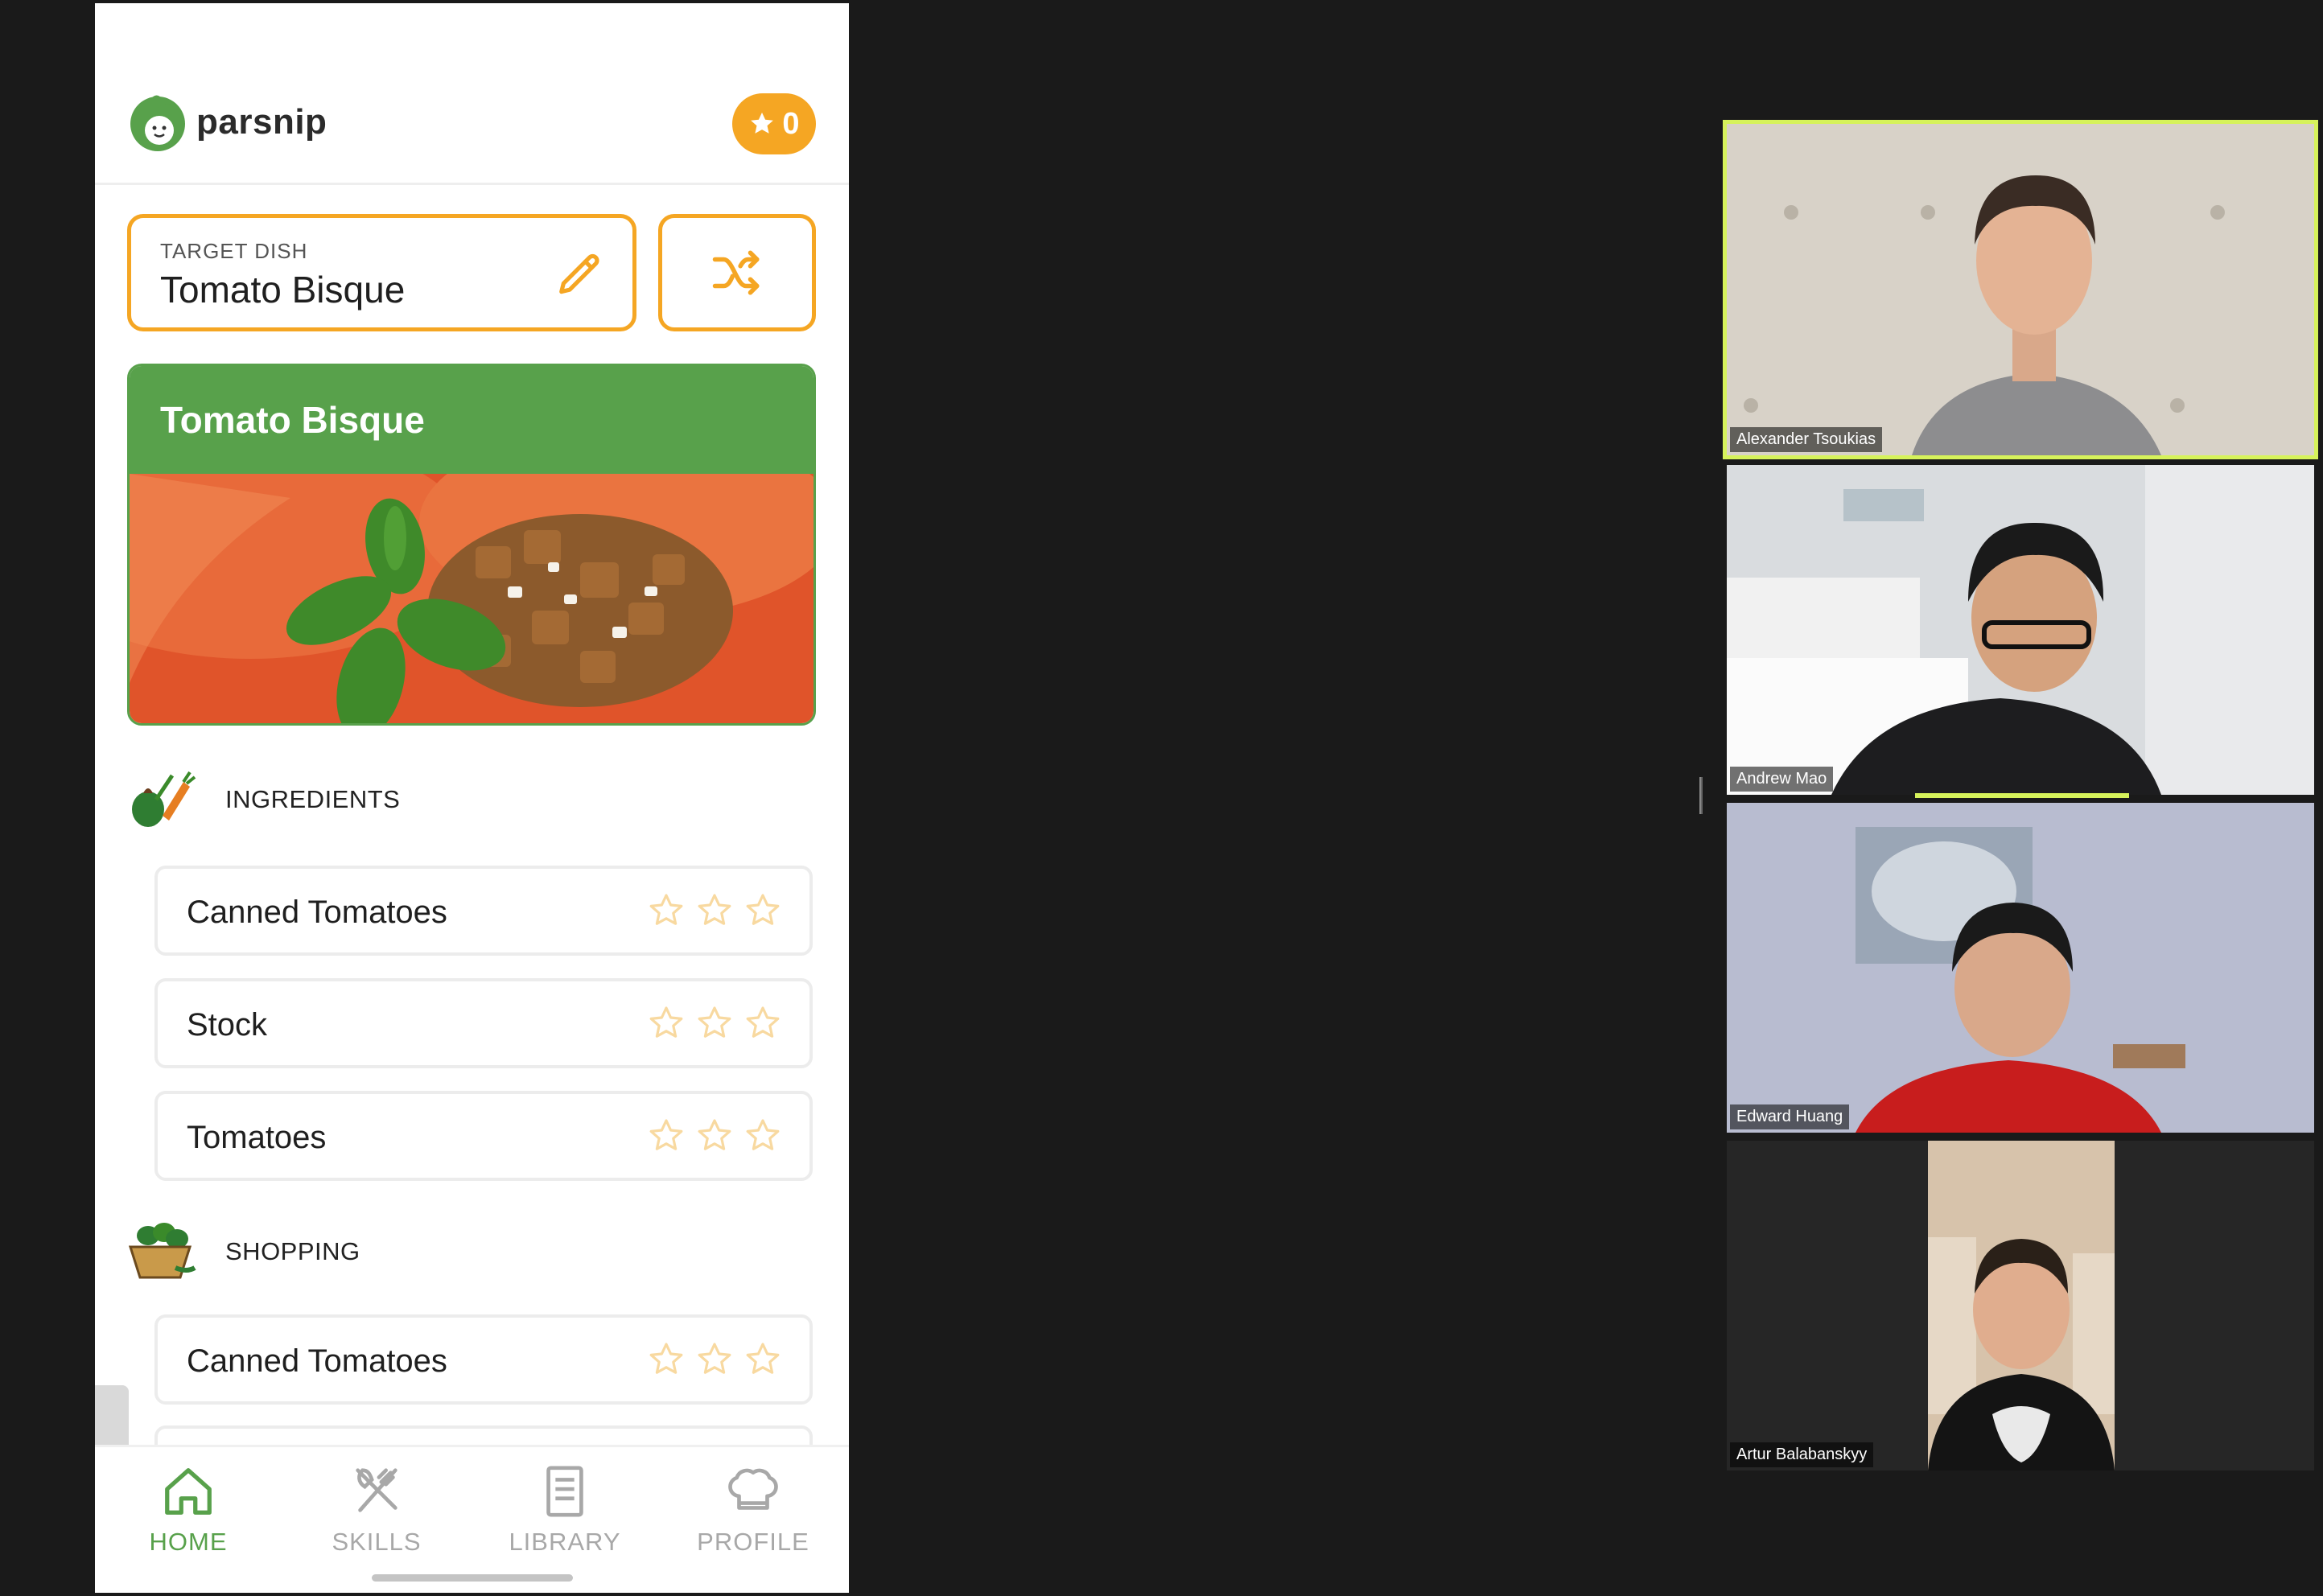 This screenshot has height=1596, width=2323. I want to click on points-count: 0, so click(791, 123).